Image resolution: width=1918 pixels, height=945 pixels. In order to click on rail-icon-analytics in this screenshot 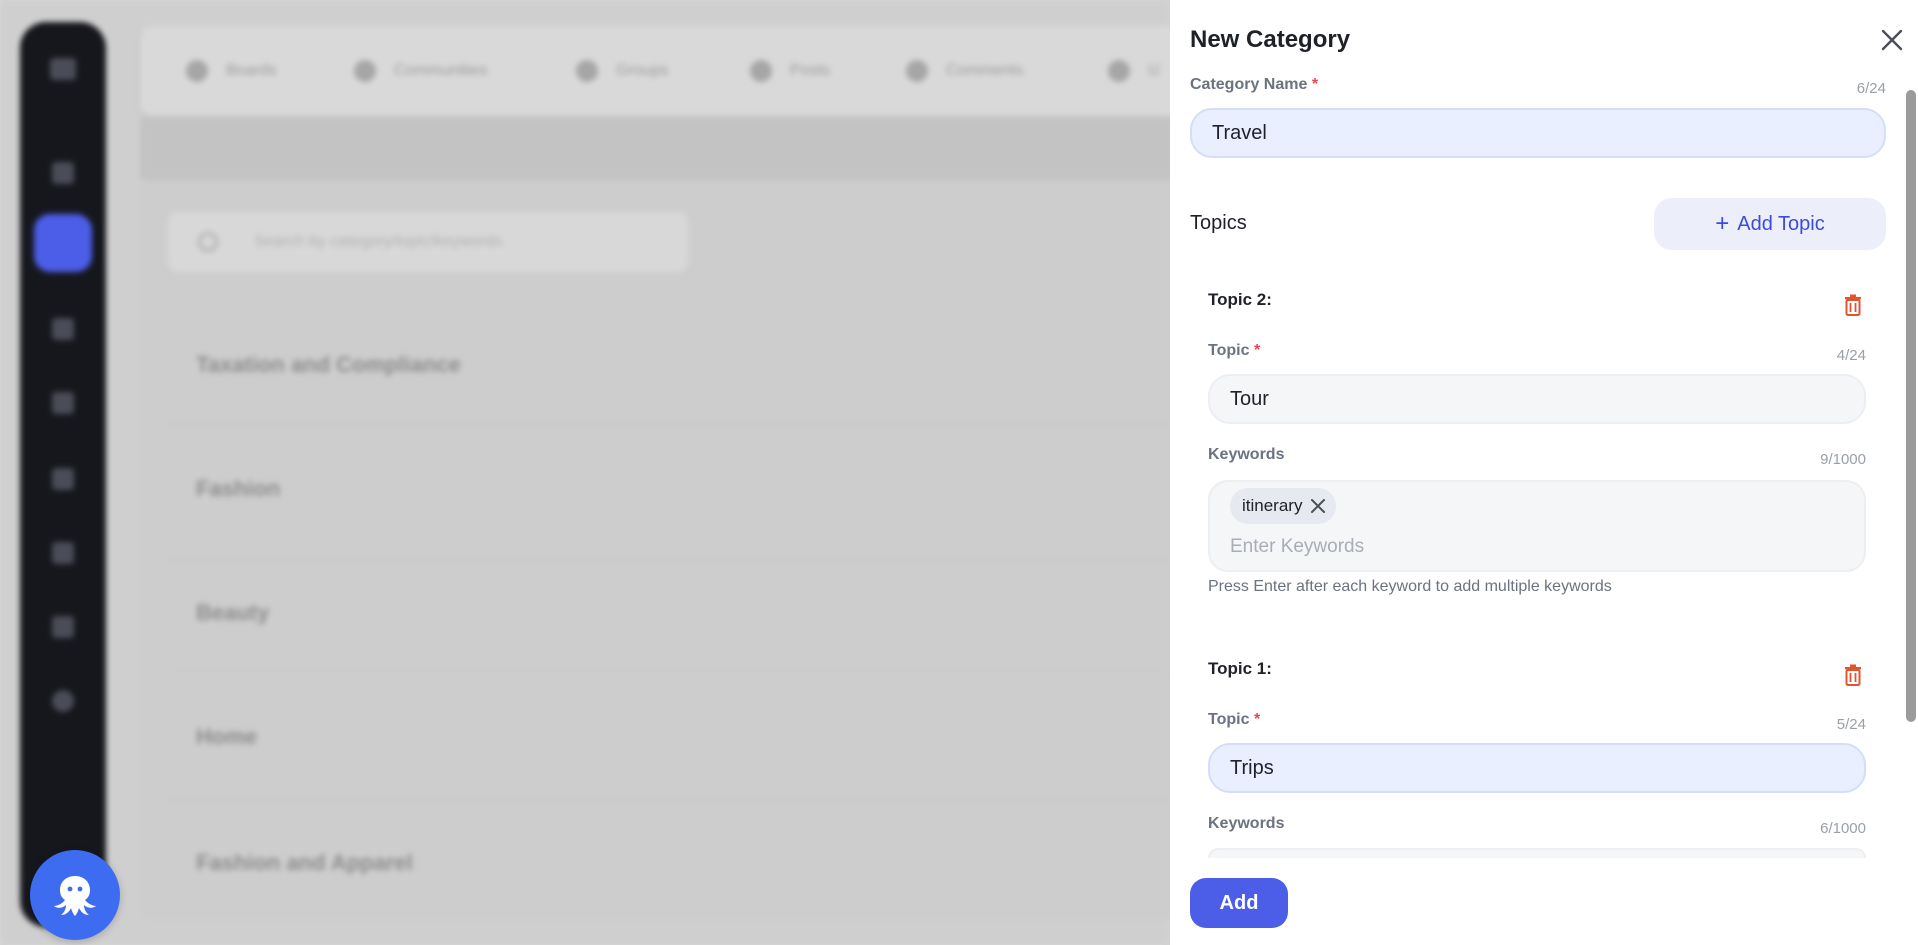, I will do `click(63, 627)`.